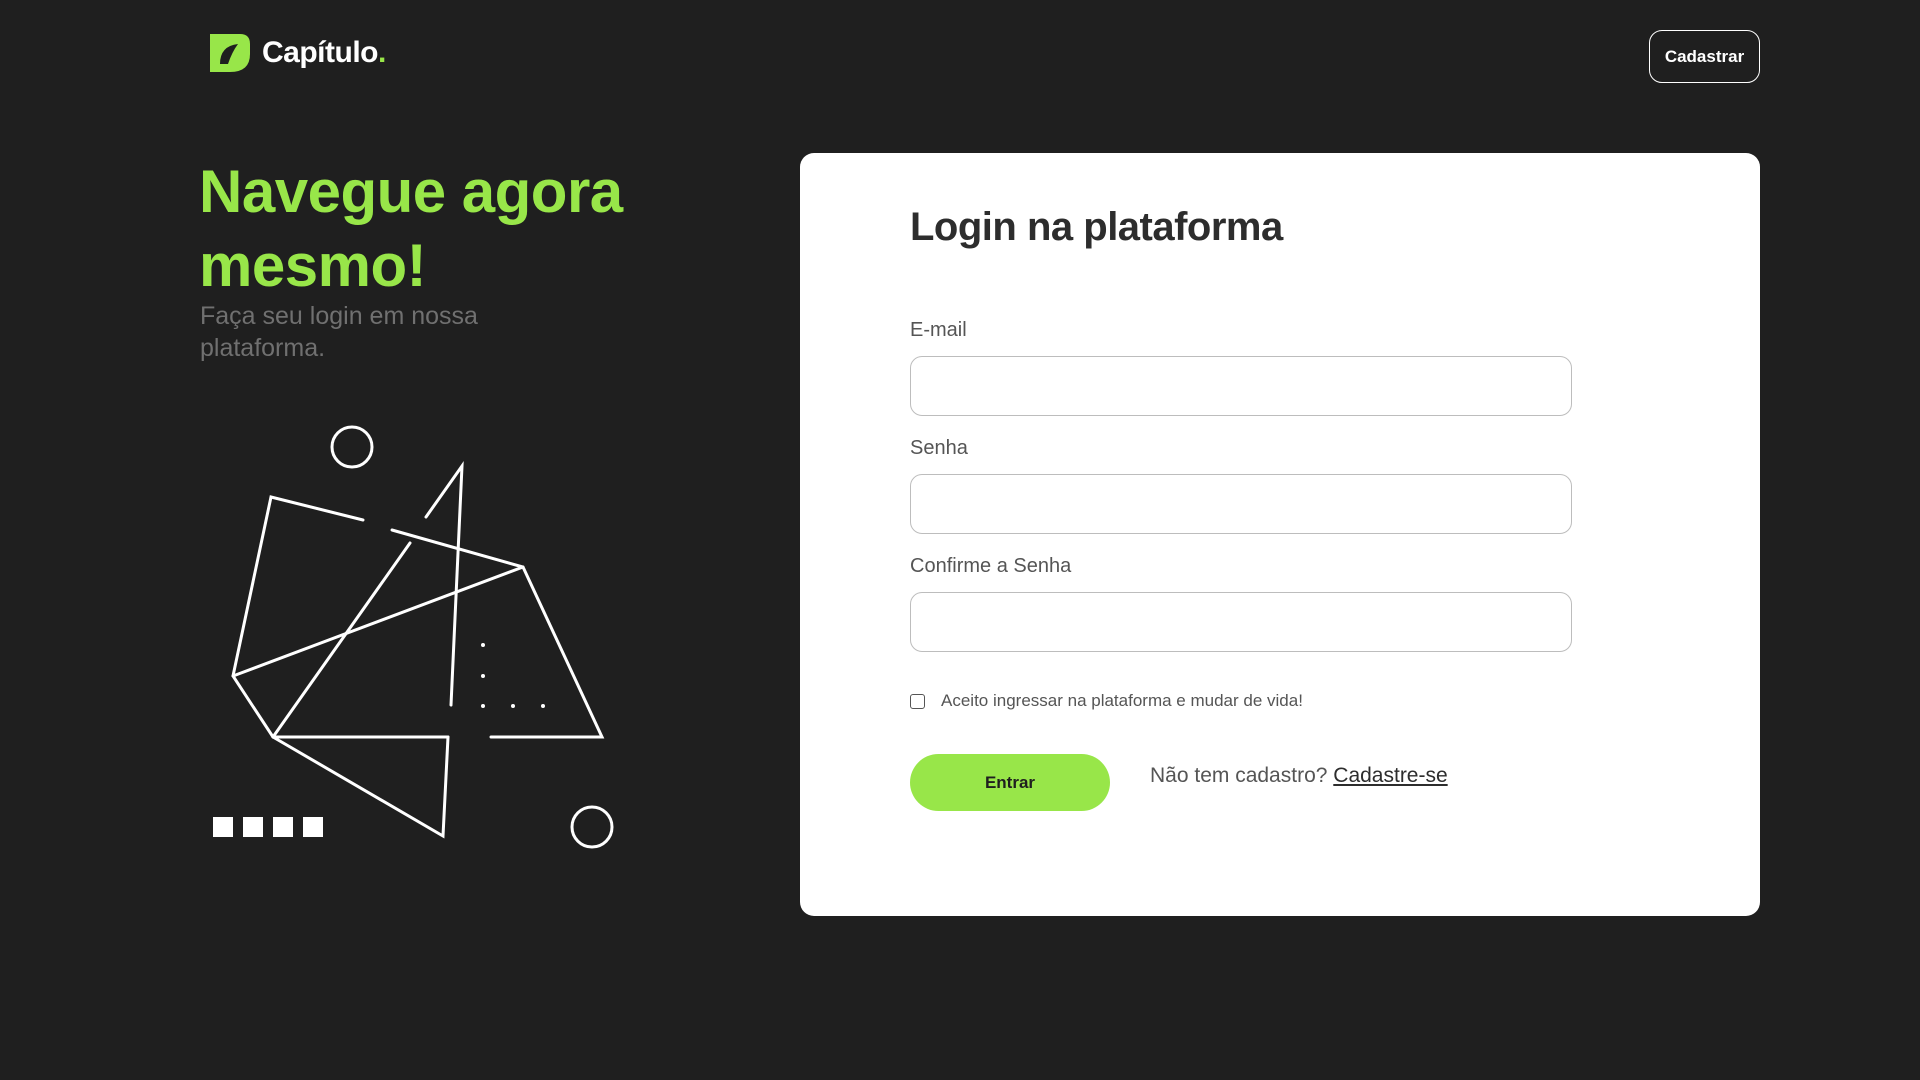  What do you see at coordinates (1241, 386) in the screenshot?
I see `email-field` at bounding box center [1241, 386].